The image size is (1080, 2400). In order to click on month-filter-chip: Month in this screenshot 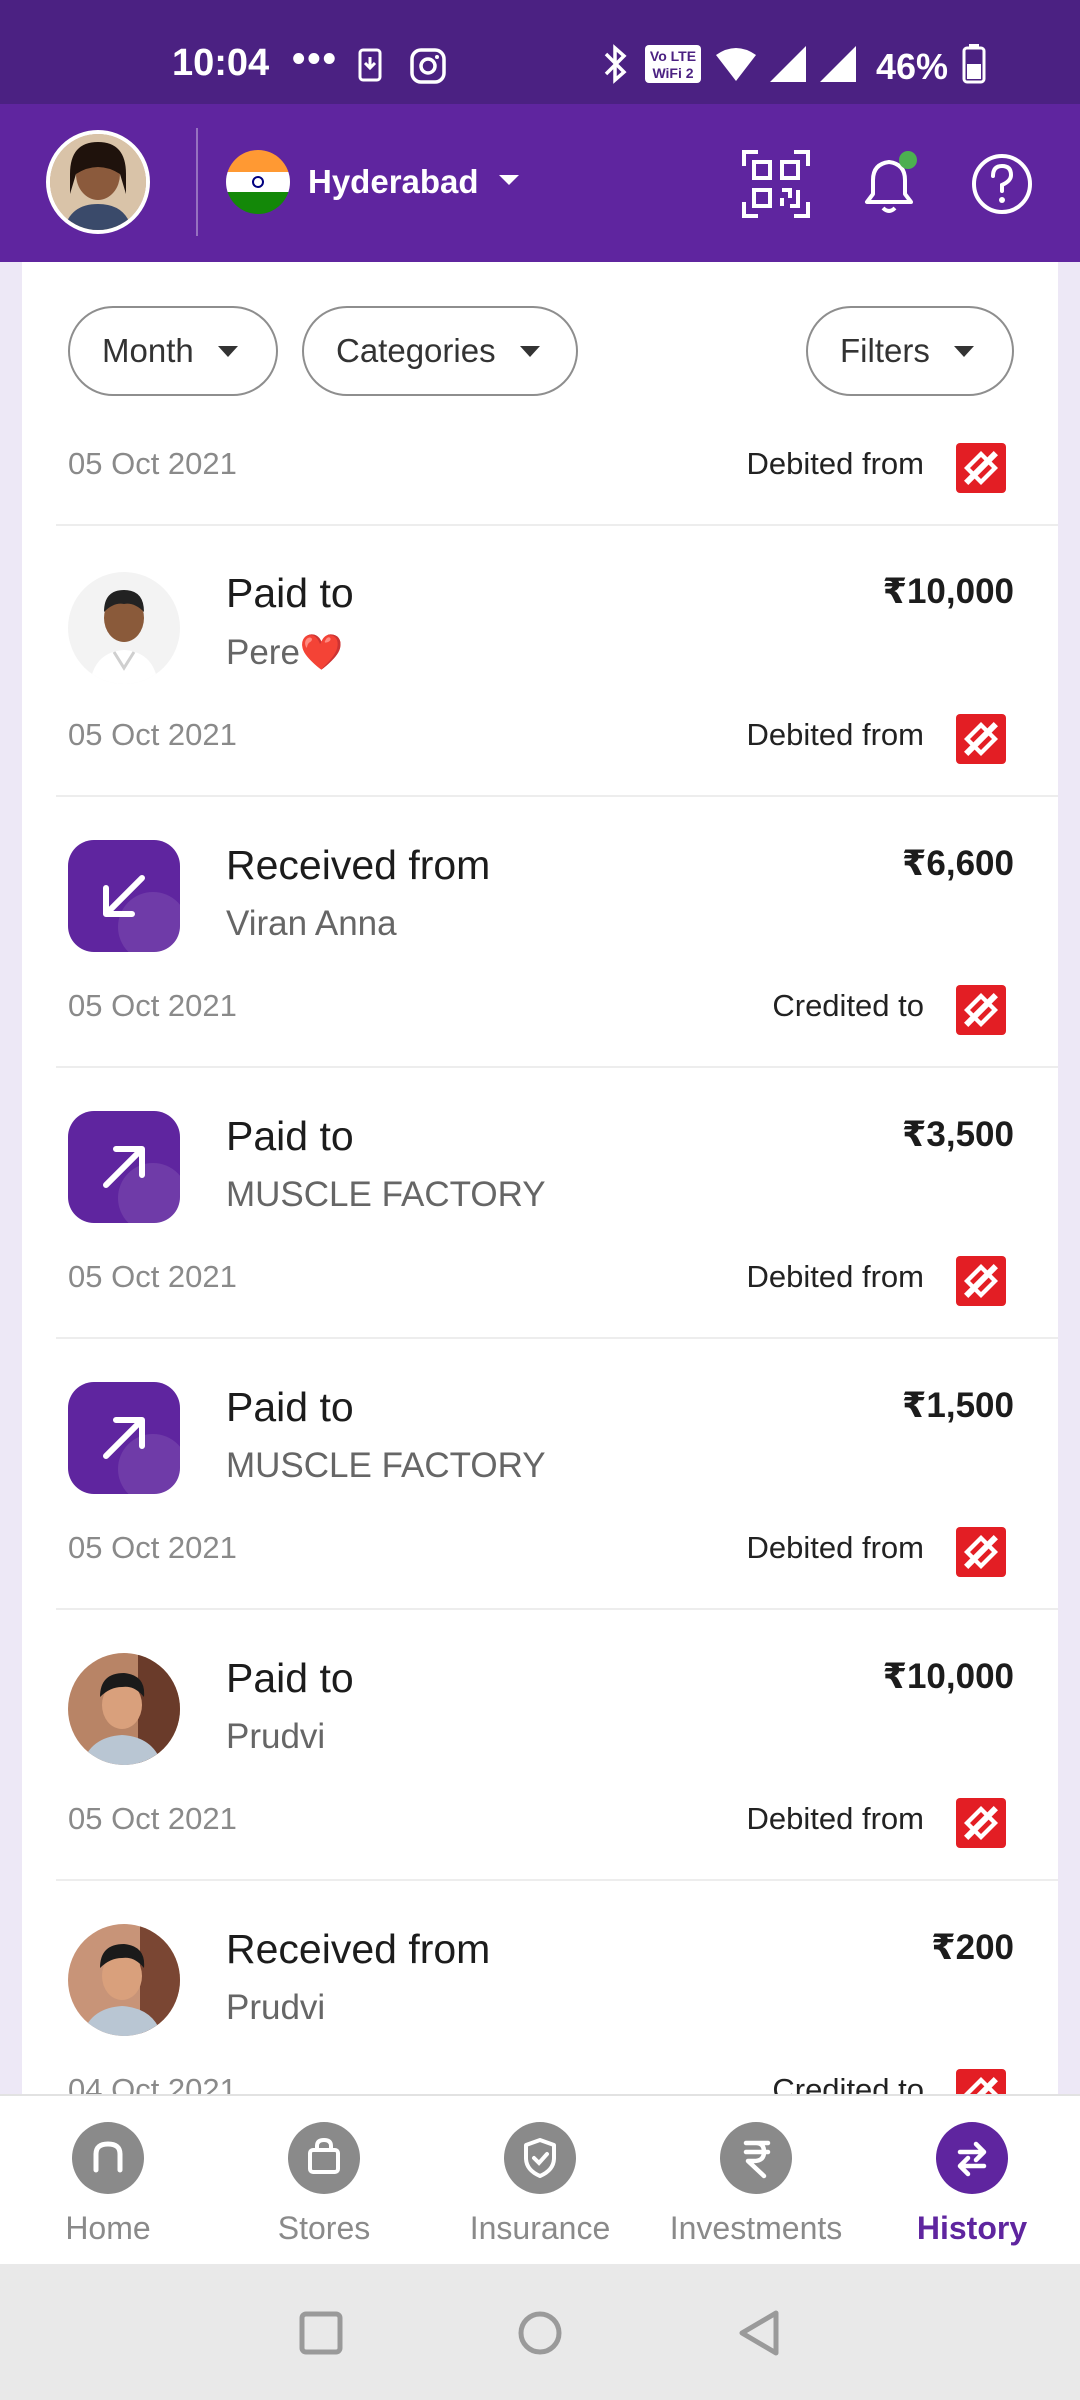, I will do `click(173, 351)`.